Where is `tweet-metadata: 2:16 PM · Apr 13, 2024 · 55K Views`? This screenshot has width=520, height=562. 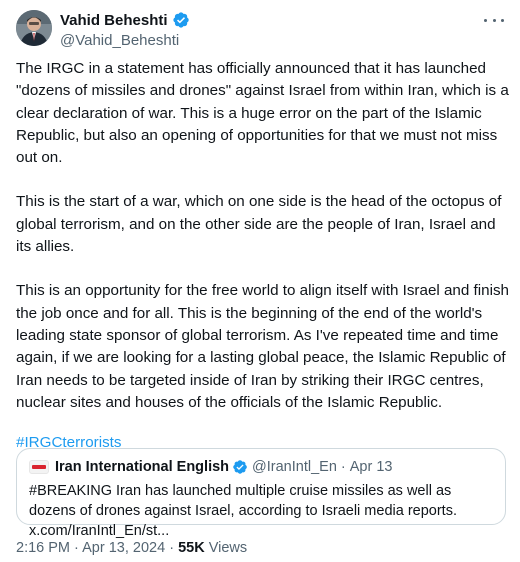
tweet-metadata: 2:16 PM · Apr 13, 2024 · 55K Views is located at coordinates (131, 548).